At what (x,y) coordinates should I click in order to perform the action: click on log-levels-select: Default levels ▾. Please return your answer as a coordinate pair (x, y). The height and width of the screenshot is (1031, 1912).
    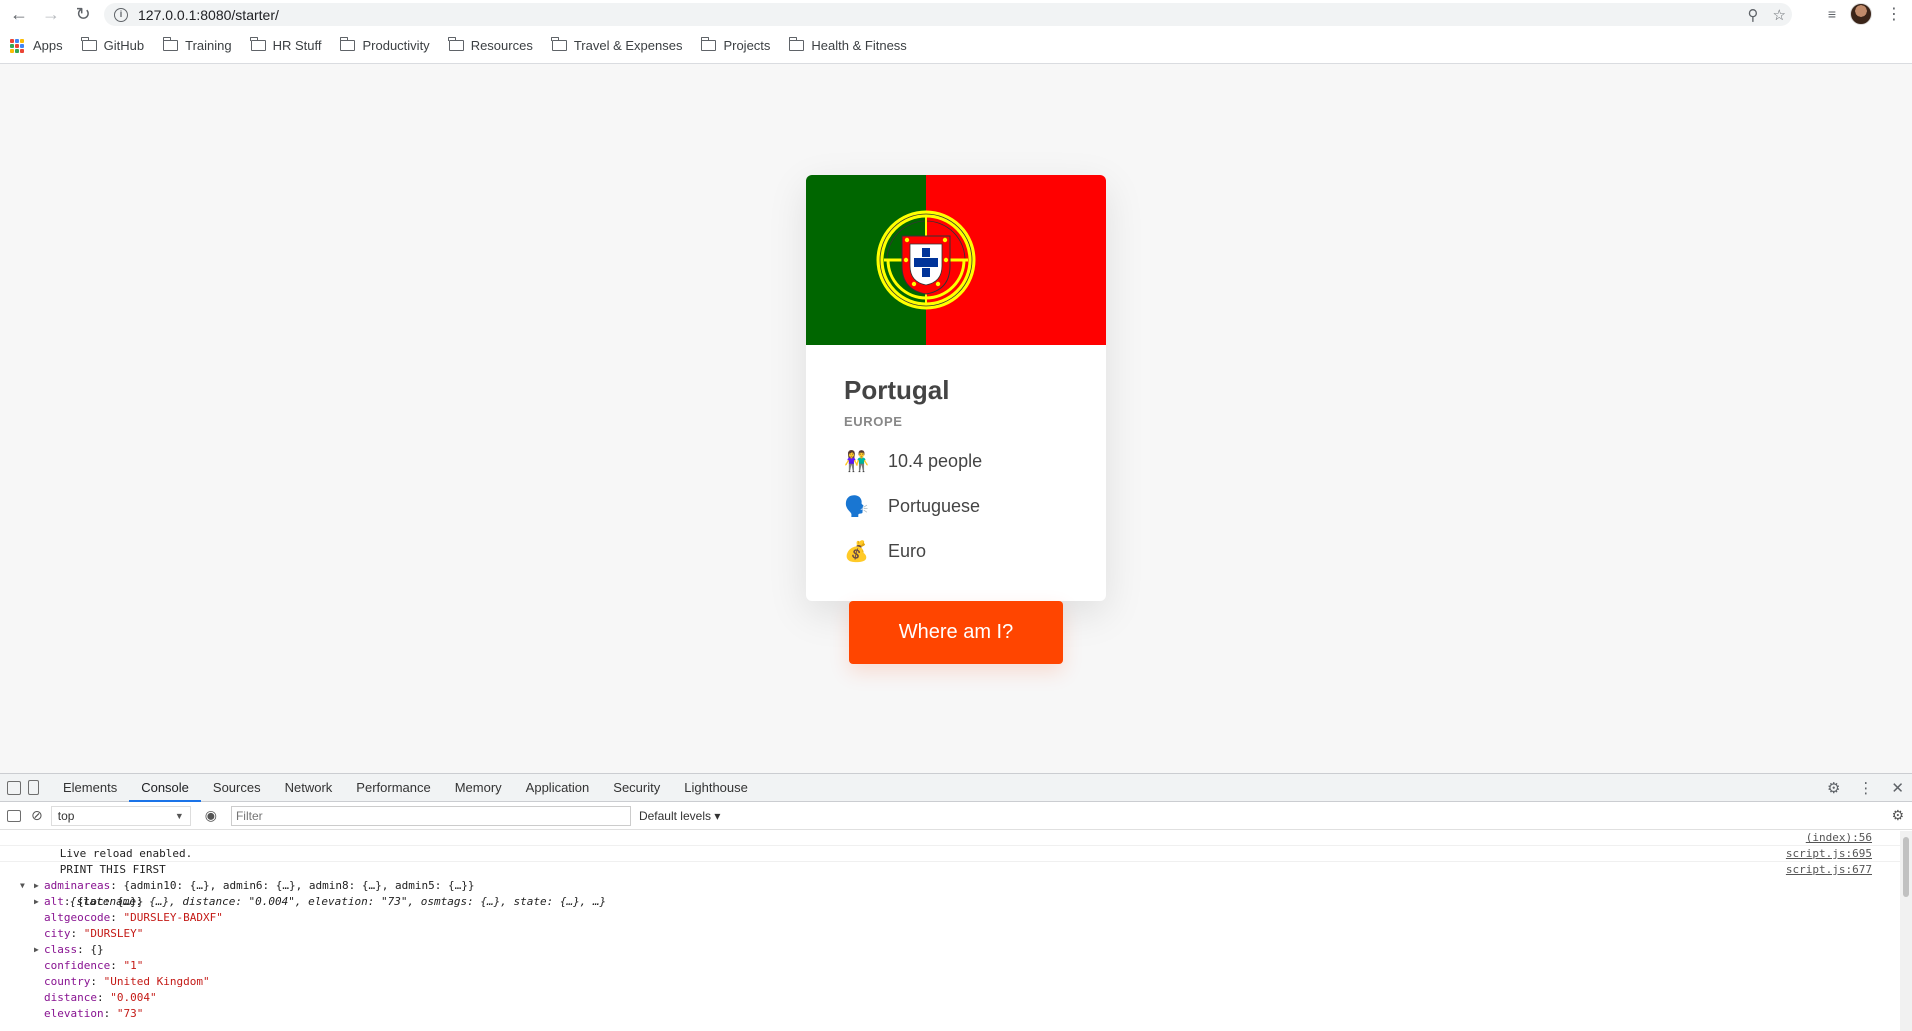
    Looking at the image, I should click on (679, 816).